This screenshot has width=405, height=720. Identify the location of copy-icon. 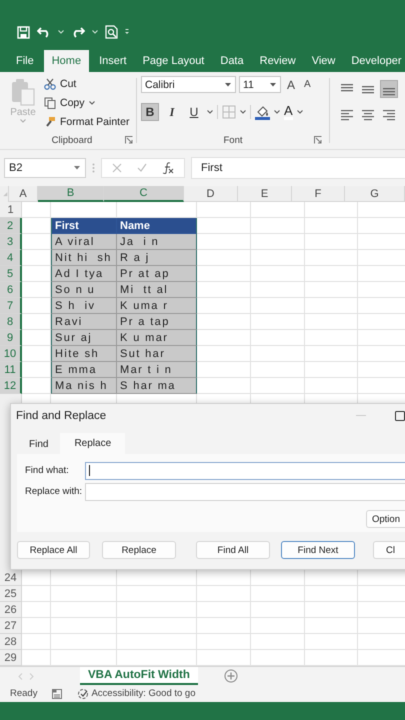
(50, 103).